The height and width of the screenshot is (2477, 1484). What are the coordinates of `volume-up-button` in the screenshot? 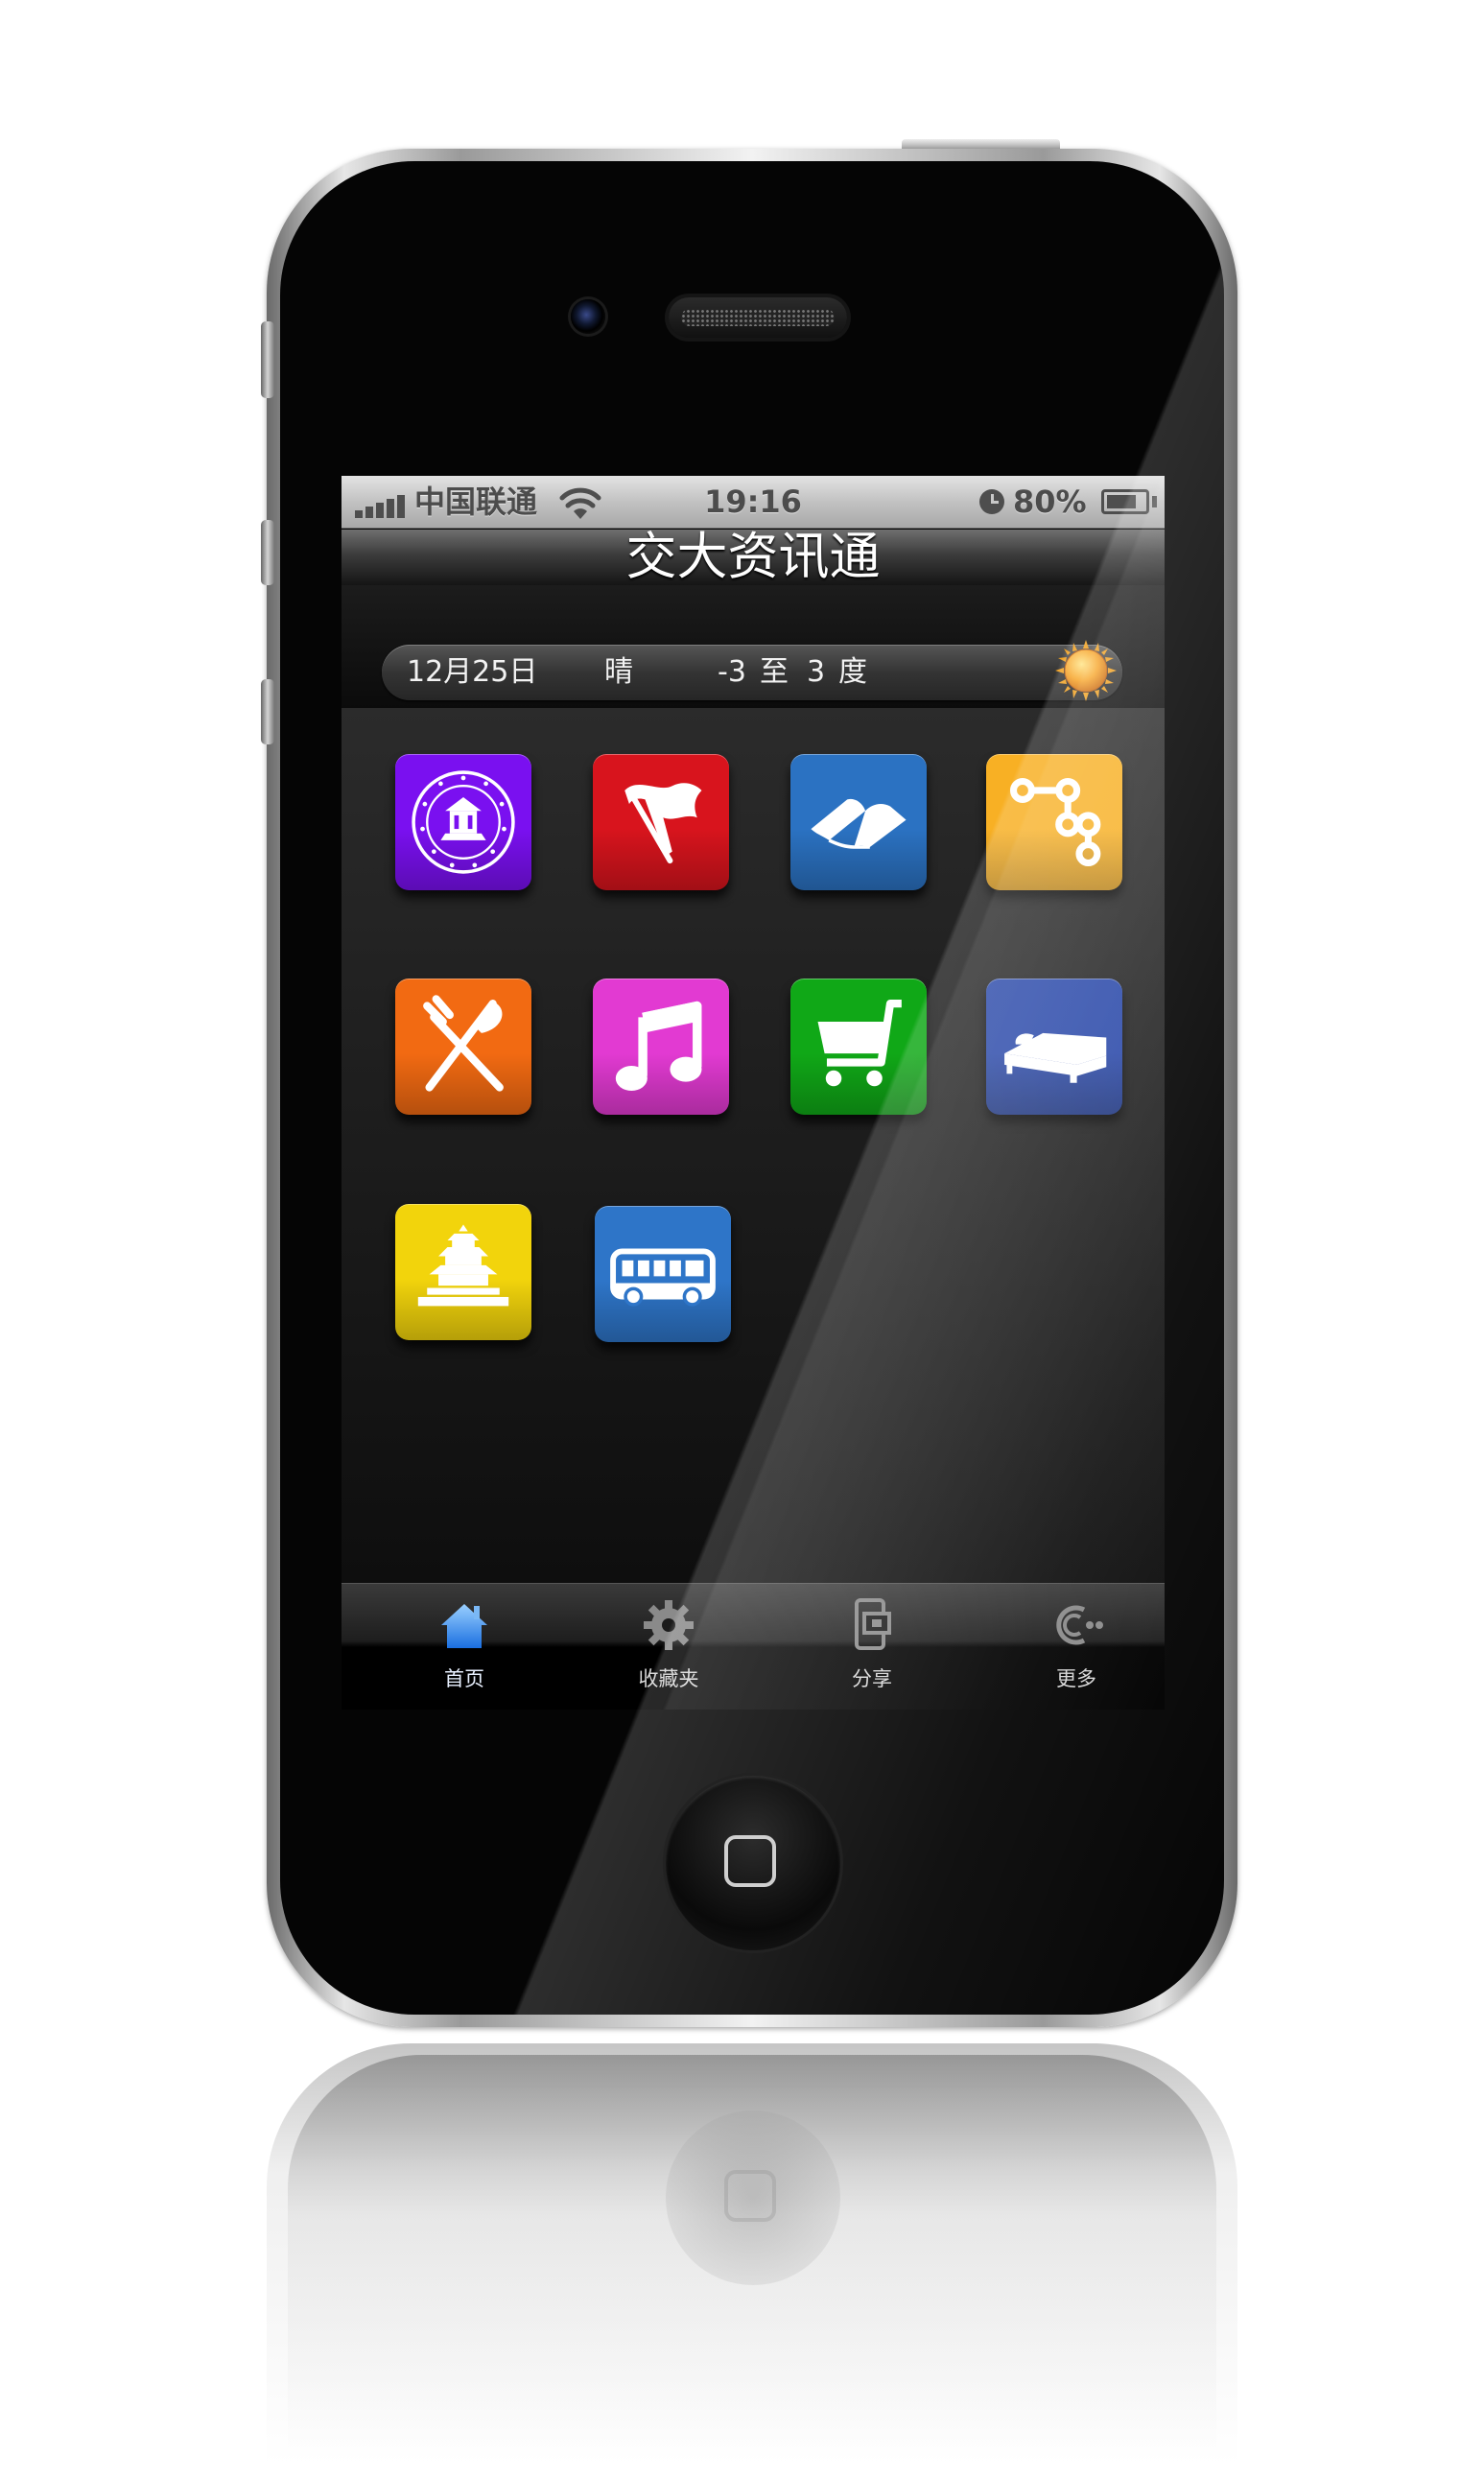 It's located at (267, 552).